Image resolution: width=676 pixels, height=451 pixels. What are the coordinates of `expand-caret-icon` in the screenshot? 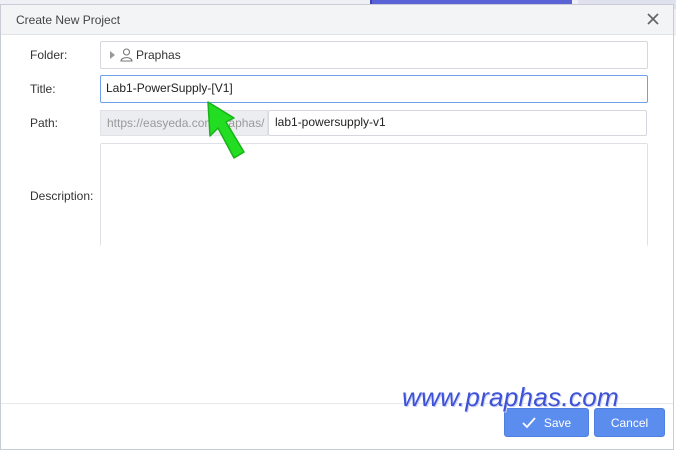 It's located at (112, 55).